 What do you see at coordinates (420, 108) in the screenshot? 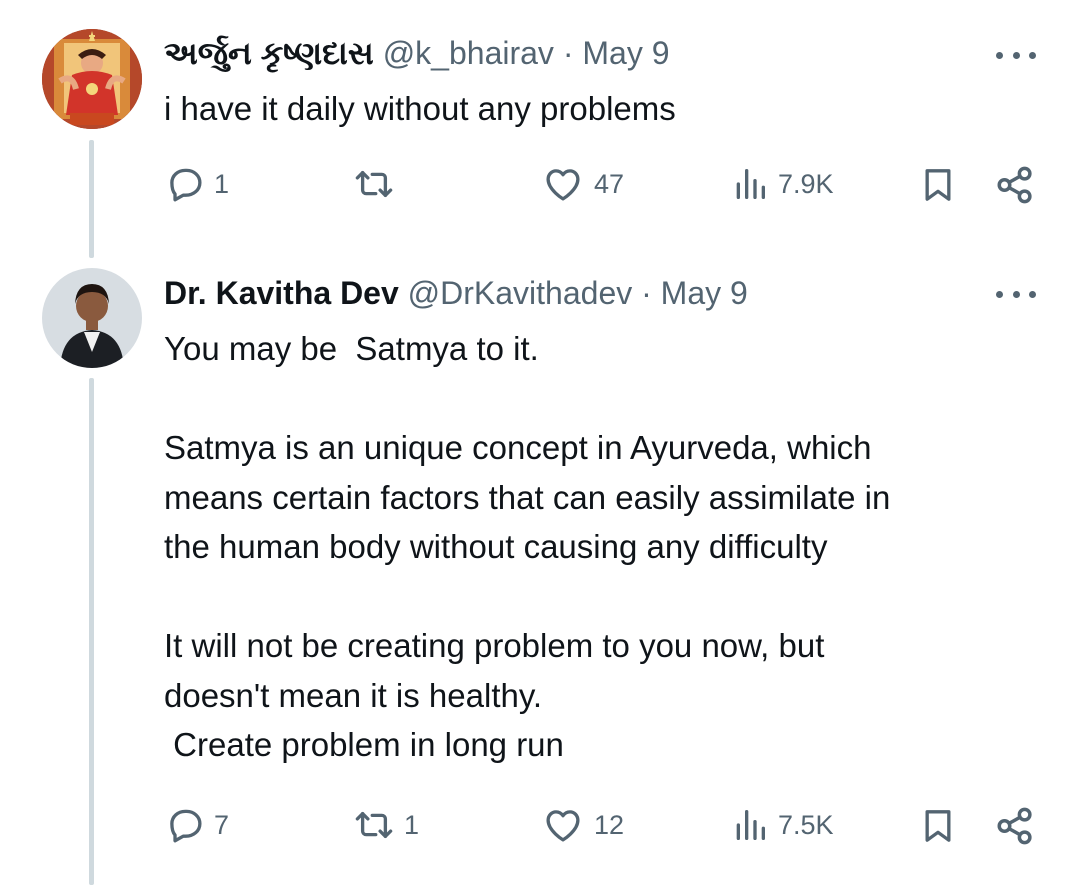
I see `tweet-text: i have it daily without any problems` at bounding box center [420, 108].